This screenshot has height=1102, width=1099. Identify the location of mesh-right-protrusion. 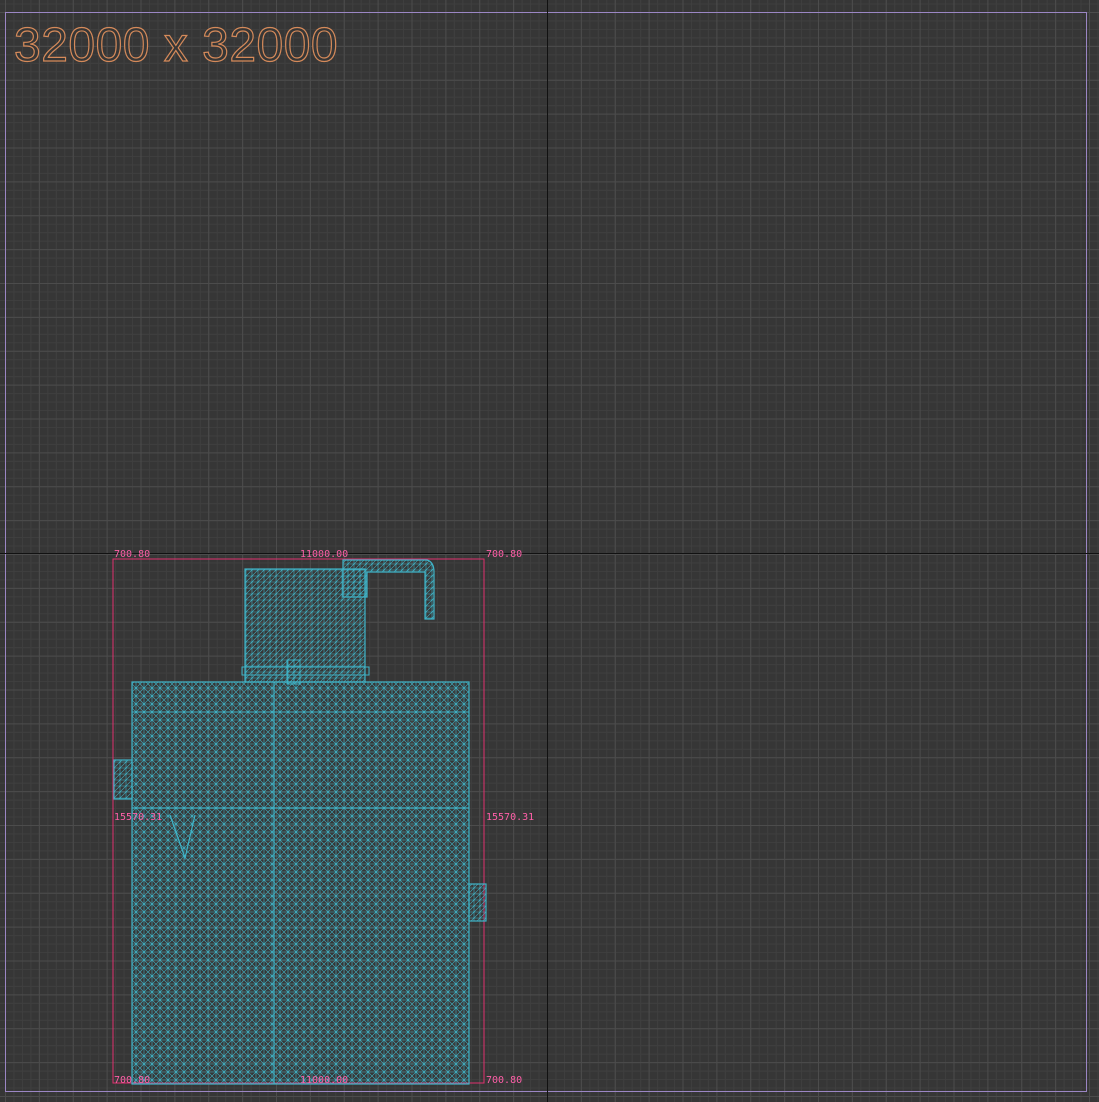
(477, 902).